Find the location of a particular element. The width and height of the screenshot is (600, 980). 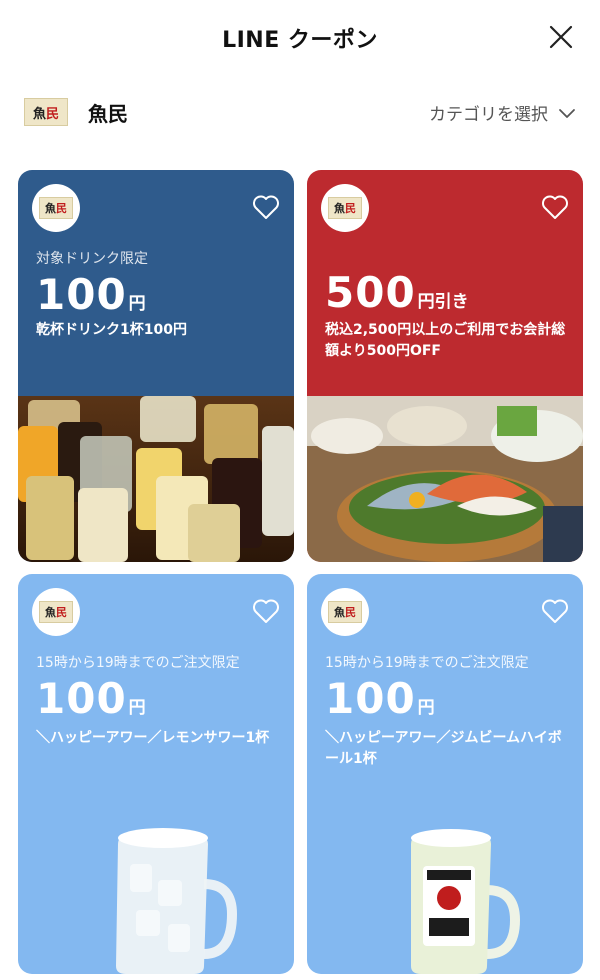

store-name: 魚民 is located at coordinates (108, 114).